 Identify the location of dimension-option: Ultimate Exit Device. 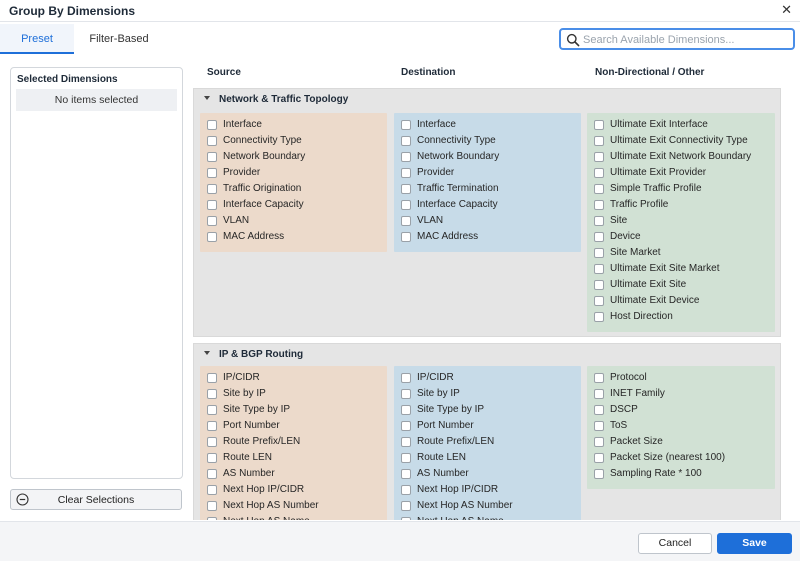
(683, 302).